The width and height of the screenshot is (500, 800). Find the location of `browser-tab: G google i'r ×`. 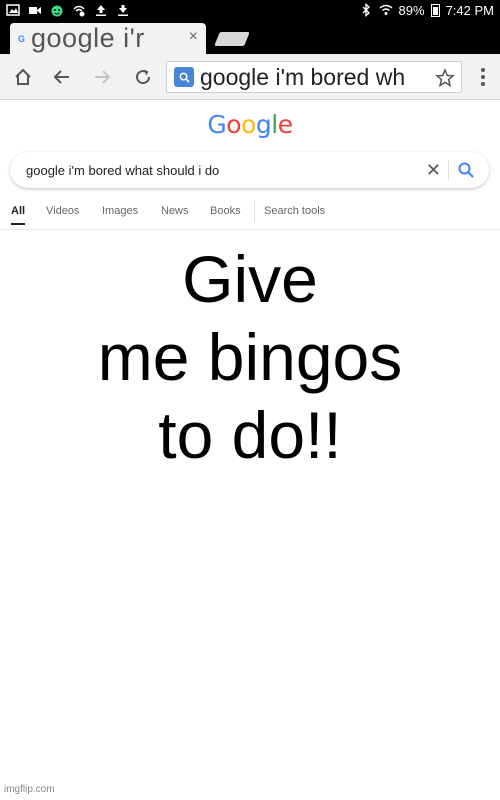

browser-tab: G google i'r × is located at coordinates (108, 38).